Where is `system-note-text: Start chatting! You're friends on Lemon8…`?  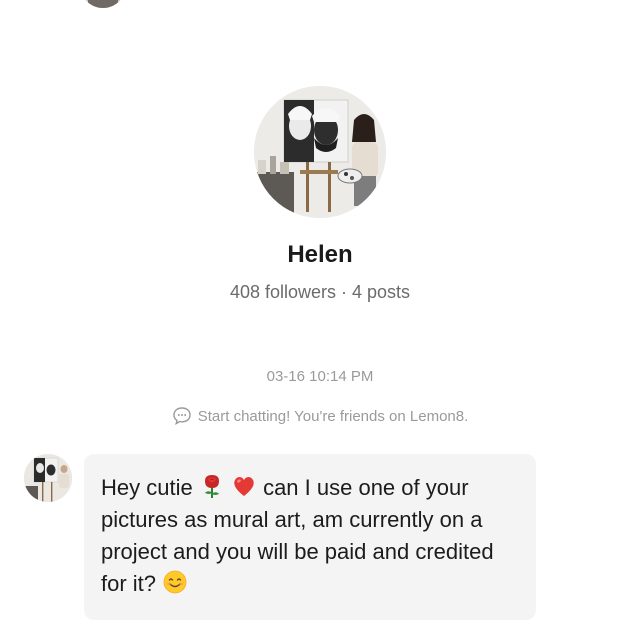 system-note-text: Start chatting! You're friends on Lemon8… is located at coordinates (333, 416).